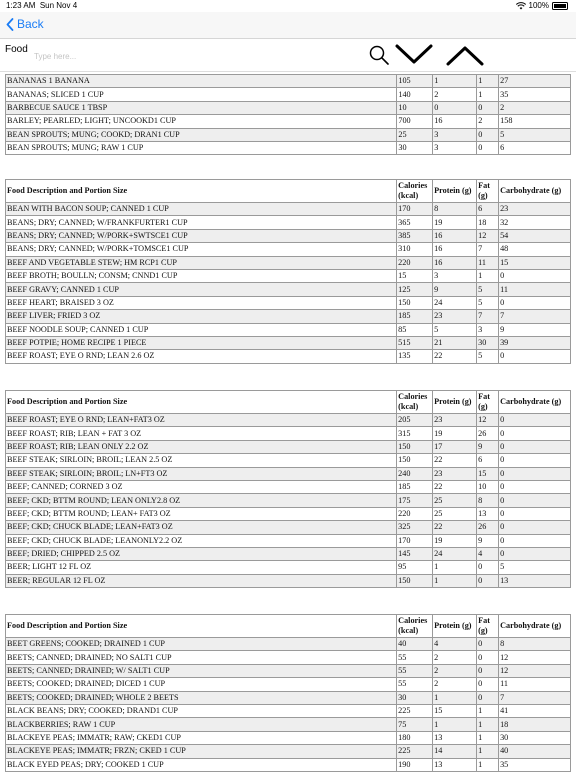 Image resolution: width=576 pixels, height=772 pixels. I want to click on table-row: BEER; REGULAR 12 FL OZ 150 1 0 13, so click(287, 581).